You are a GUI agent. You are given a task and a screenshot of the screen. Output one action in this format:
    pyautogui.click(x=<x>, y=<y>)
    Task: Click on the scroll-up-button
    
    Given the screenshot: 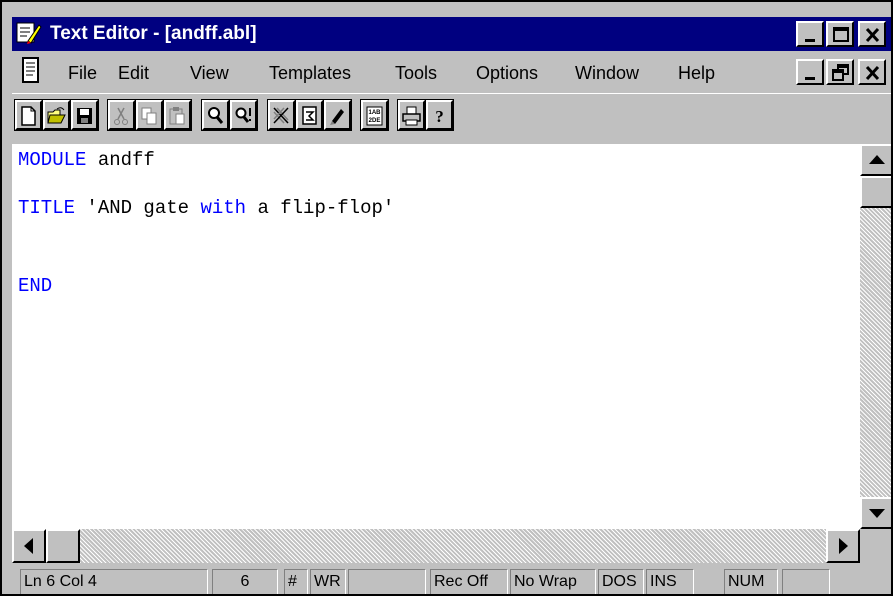 What is the action you would take?
    pyautogui.click(x=875, y=160)
    